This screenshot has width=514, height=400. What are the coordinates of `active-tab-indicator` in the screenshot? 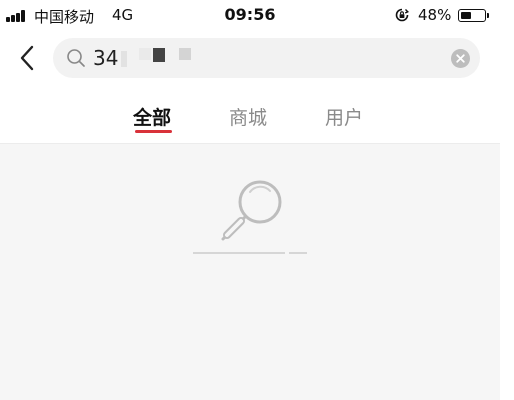 It's located at (153, 131).